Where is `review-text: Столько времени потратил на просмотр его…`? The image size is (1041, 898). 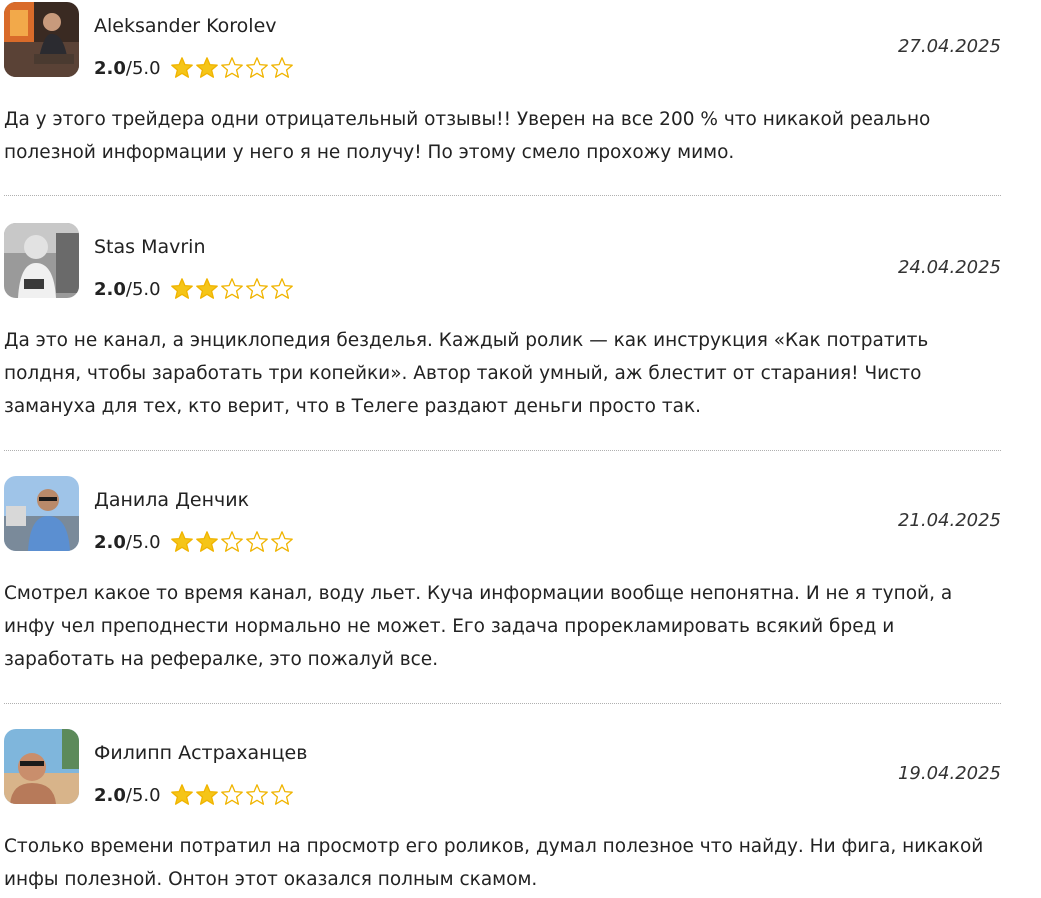 review-text: Столько времени потратил на просмотр его… is located at coordinates (494, 863).